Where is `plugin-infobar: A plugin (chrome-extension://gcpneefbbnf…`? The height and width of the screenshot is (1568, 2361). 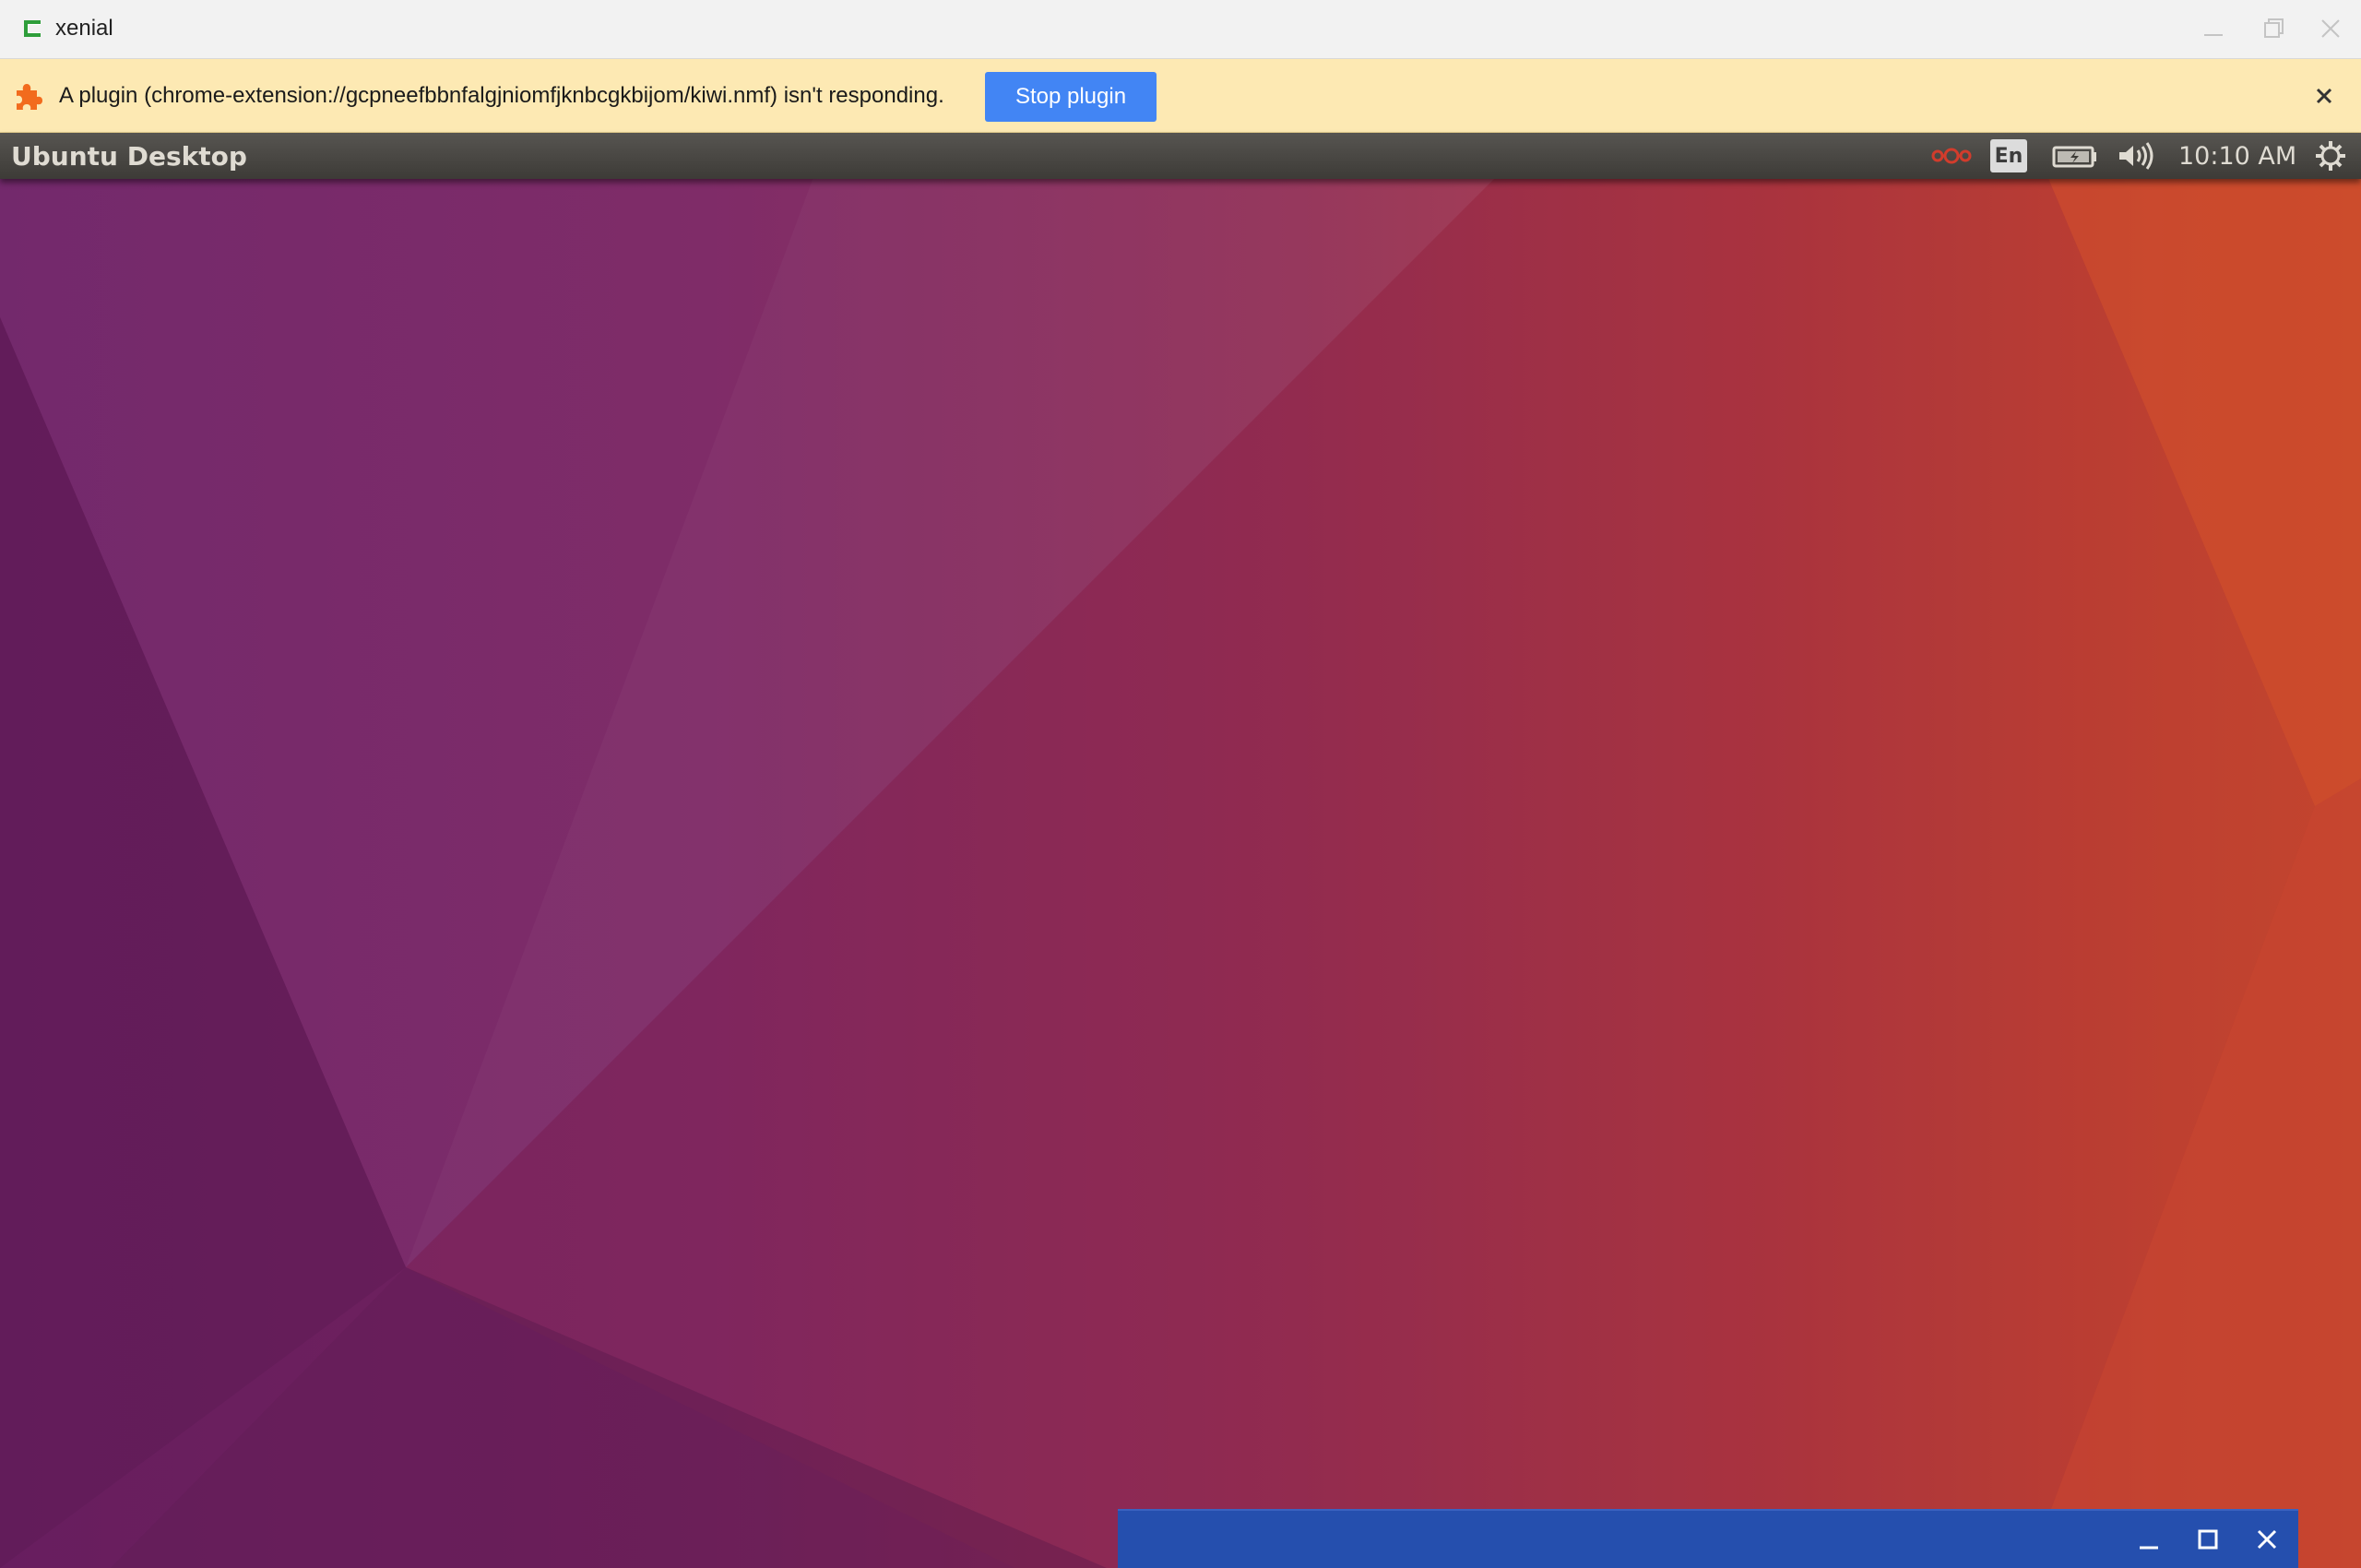 plugin-infobar: A plugin (chrome-extension://gcpneefbbnf… is located at coordinates (1180, 96).